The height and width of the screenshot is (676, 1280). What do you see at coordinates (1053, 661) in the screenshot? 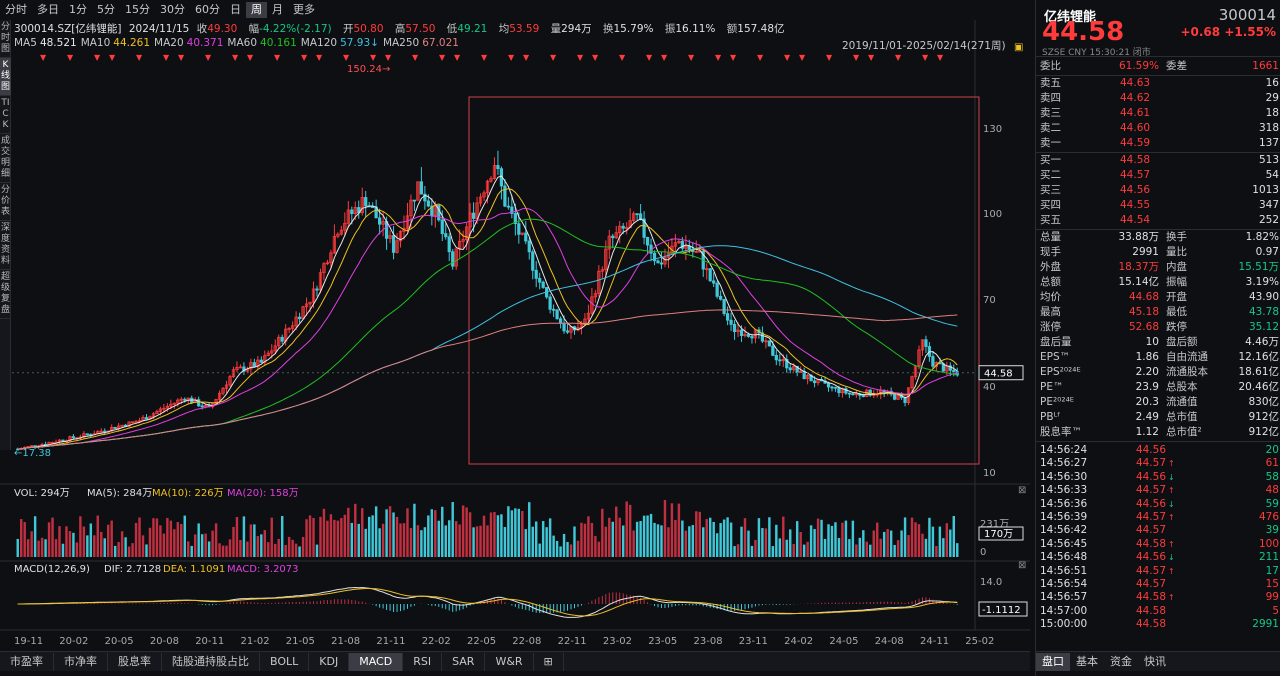
I see `quote-tab-0: 盘口` at bounding box center [1053, 661].